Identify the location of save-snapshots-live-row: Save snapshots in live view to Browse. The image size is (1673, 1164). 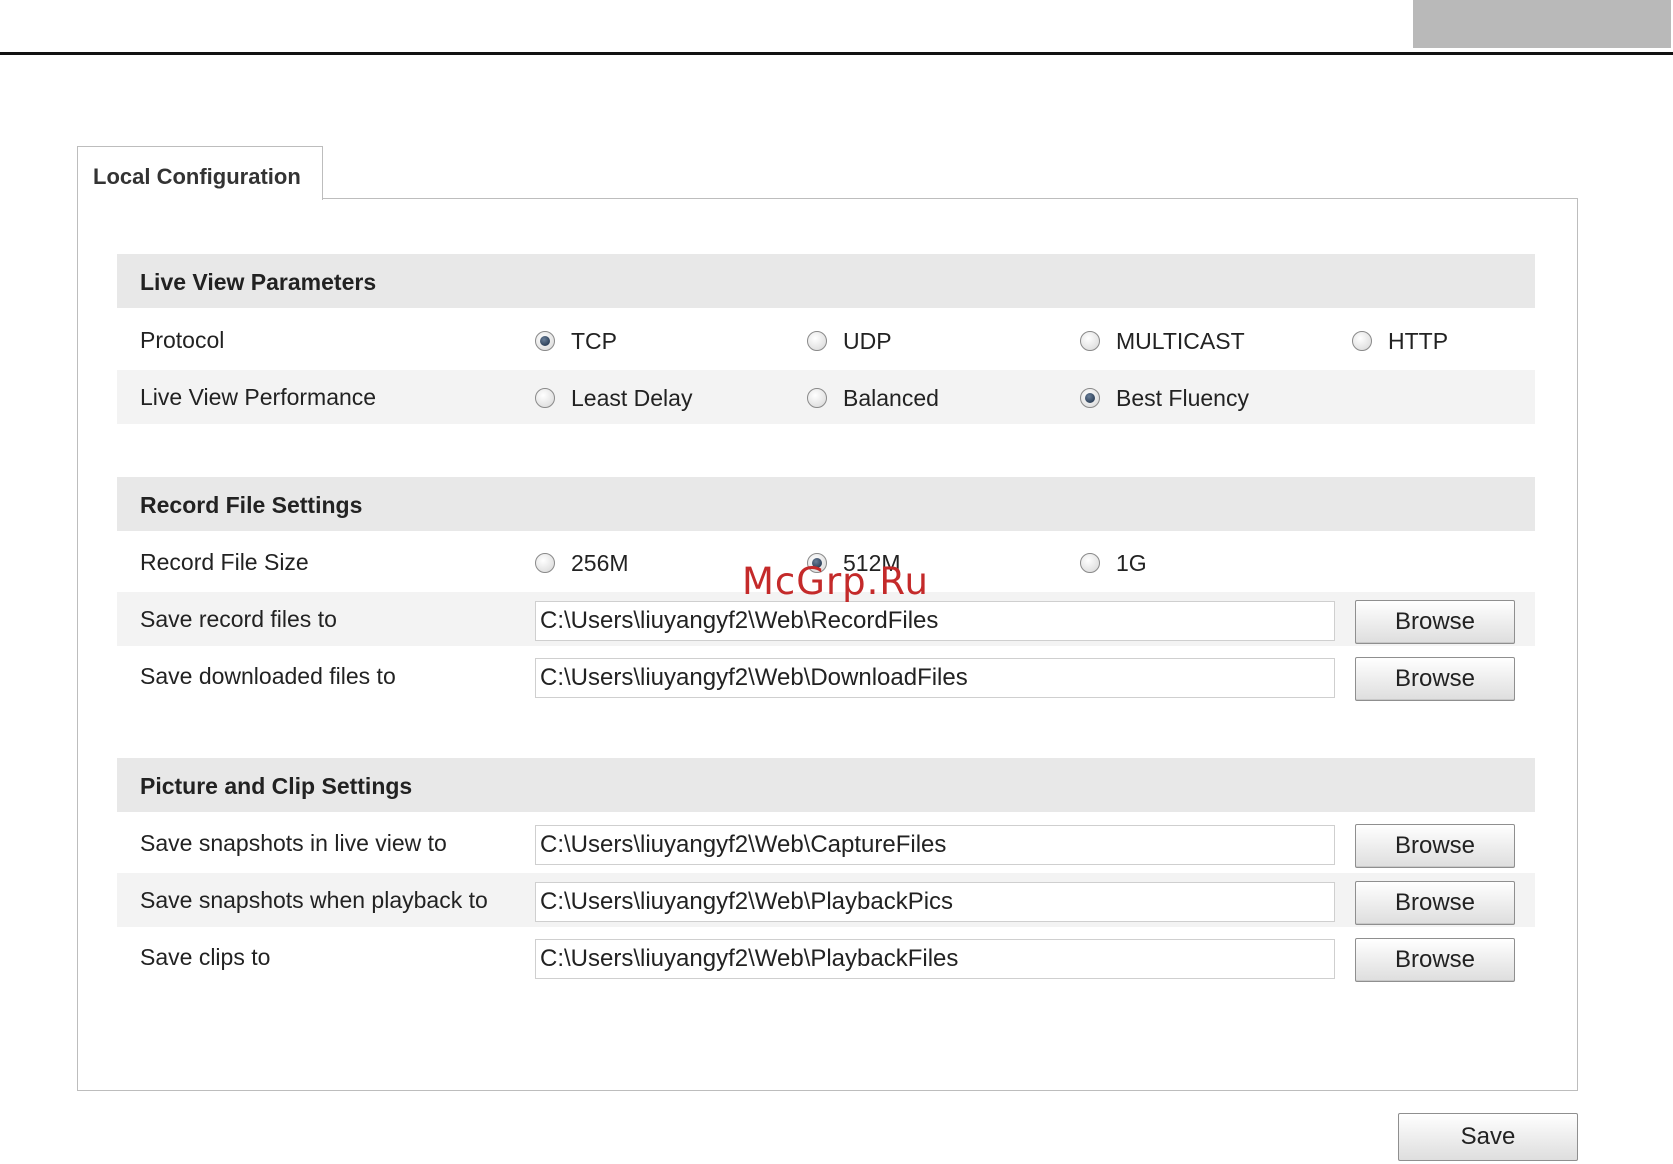
(826, 843).